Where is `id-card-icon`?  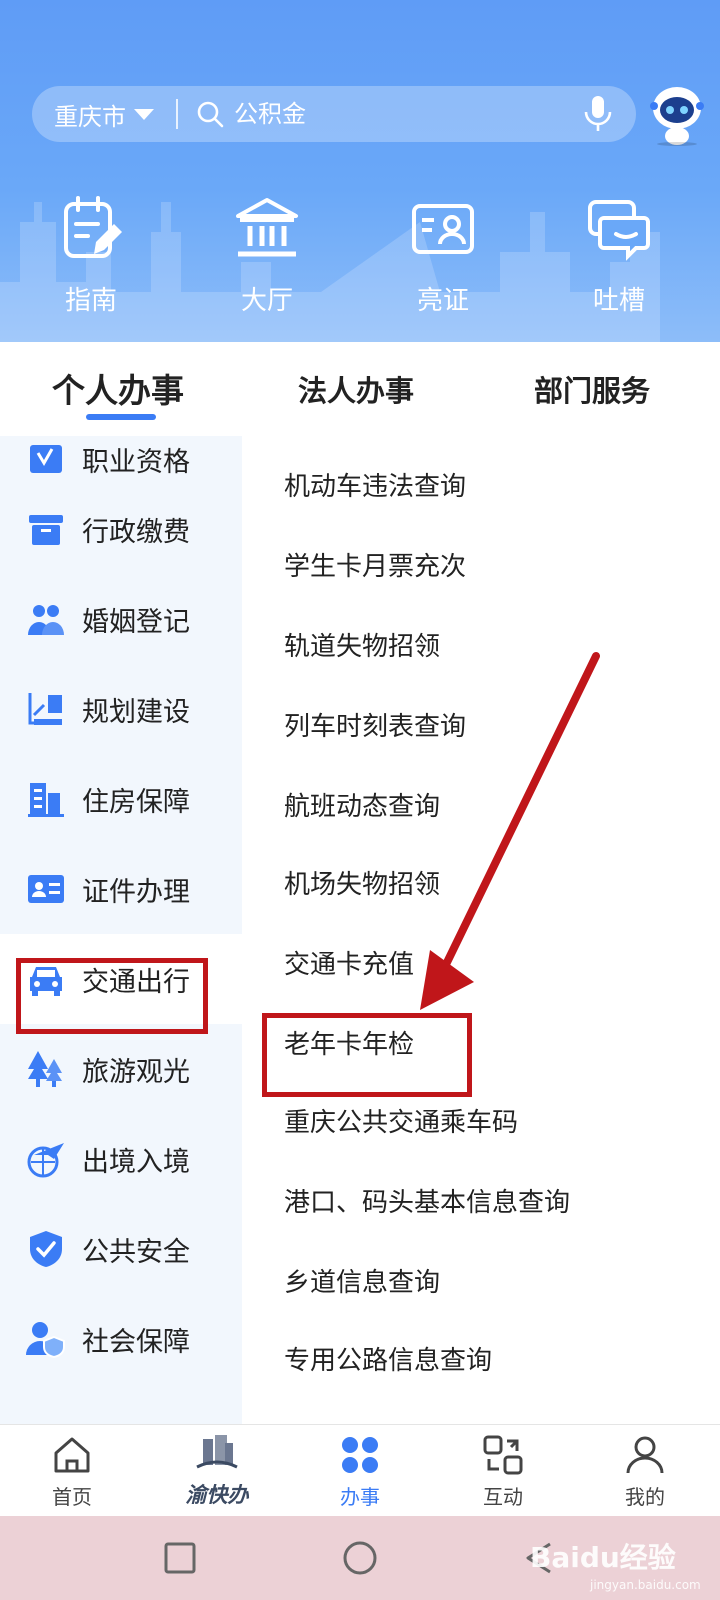 id-card-icon is located at coordinates (443, 229).